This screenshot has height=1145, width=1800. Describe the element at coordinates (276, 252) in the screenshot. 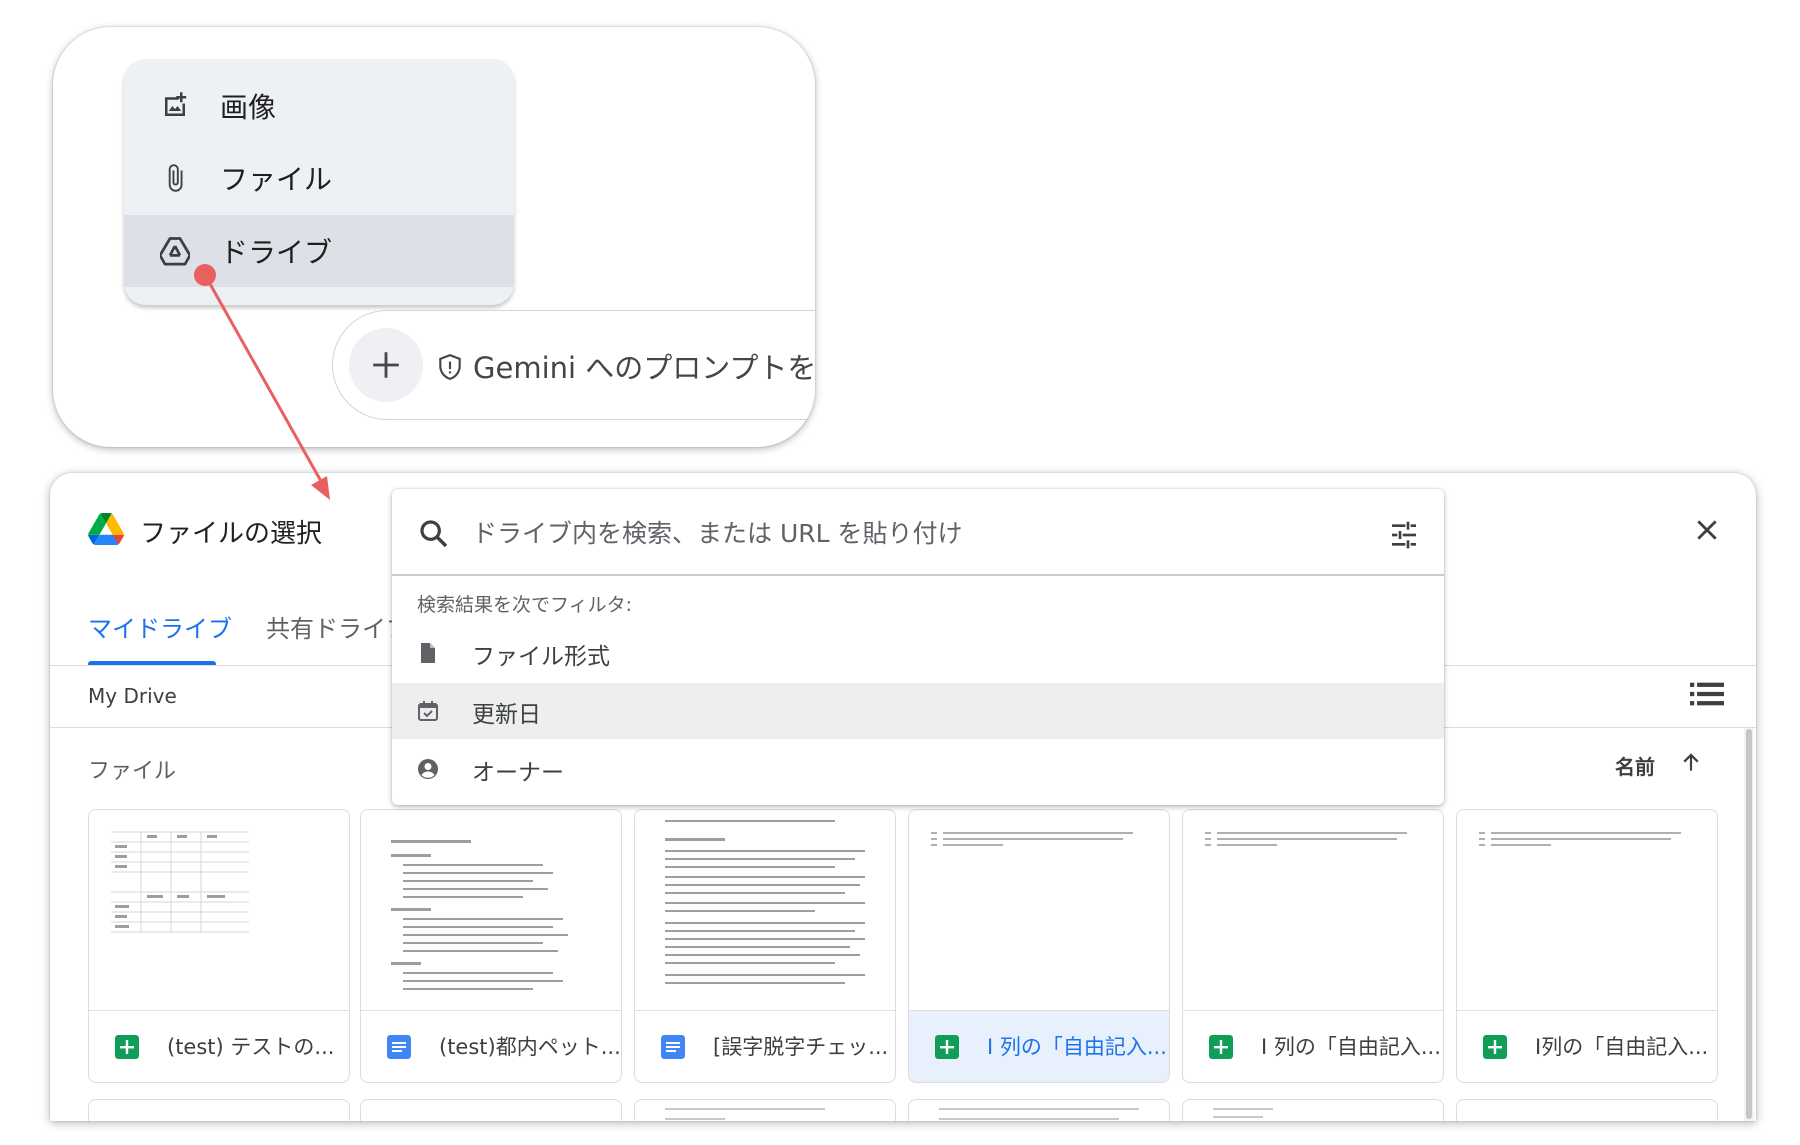

I see `menu-item-label: ドライブ` at that location.